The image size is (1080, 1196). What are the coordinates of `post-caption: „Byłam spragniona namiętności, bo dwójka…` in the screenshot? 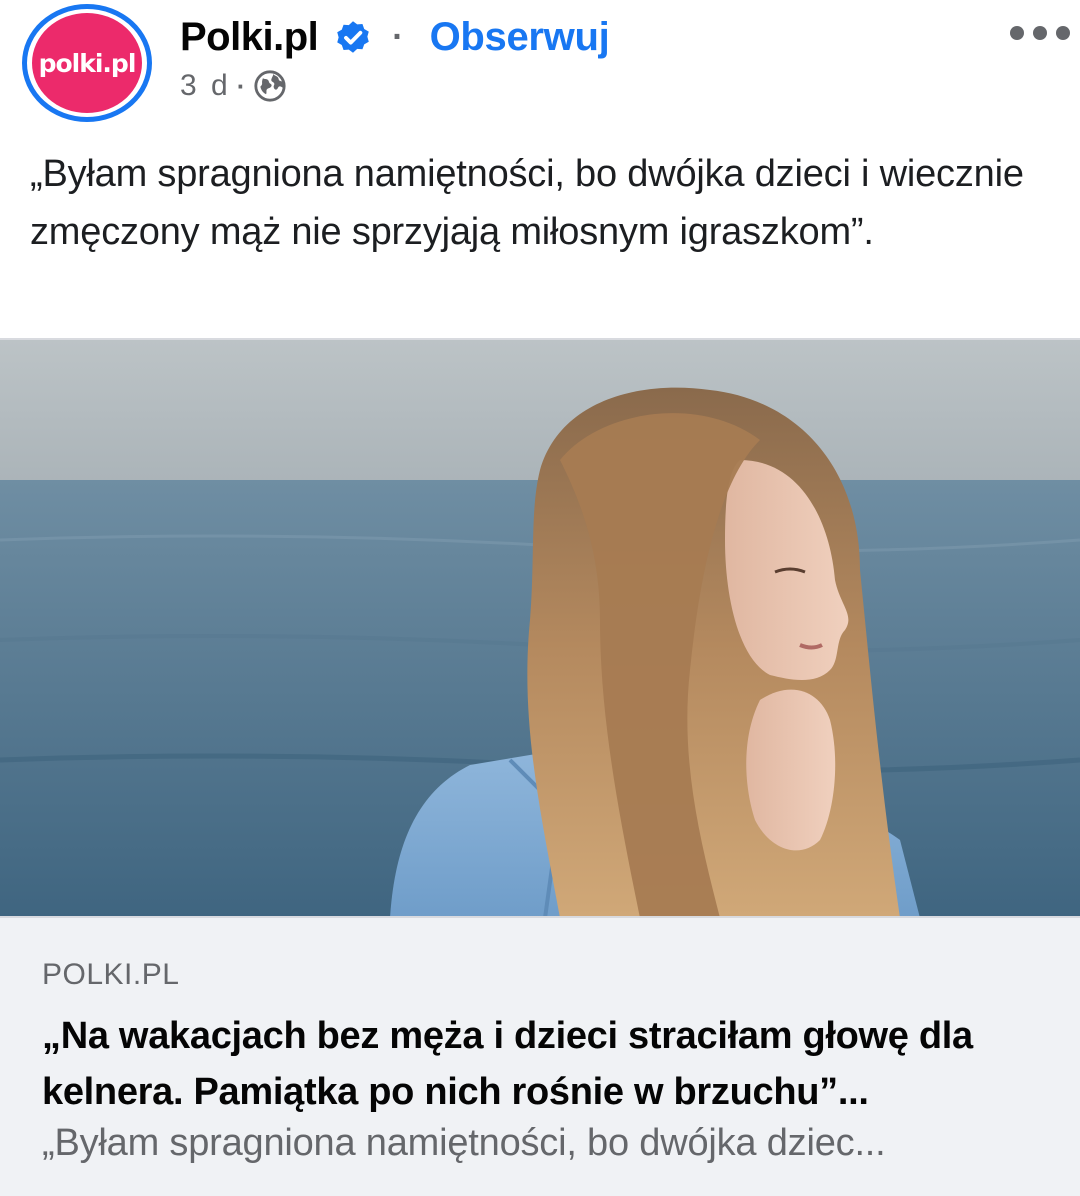 It's located at (527, 203).